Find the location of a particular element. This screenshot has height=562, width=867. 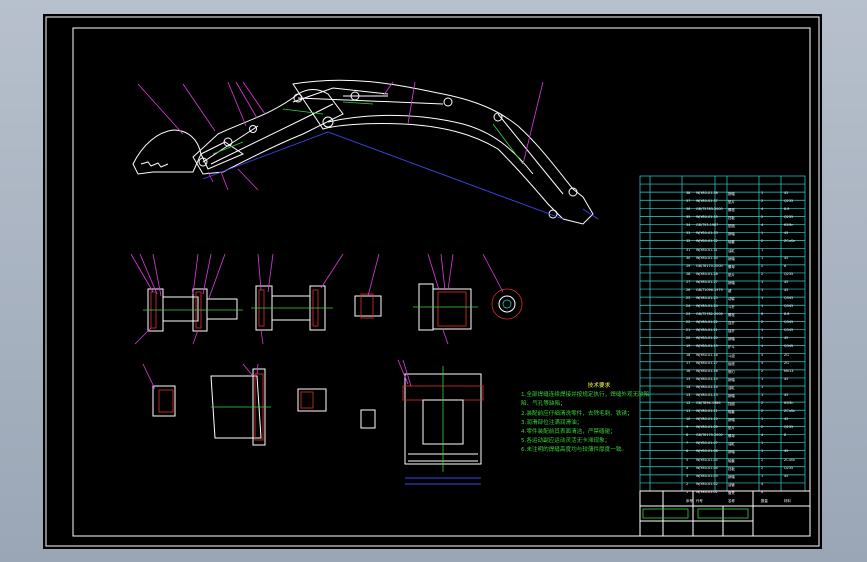

bom-cell-no: 23 is located at coordinates (688, 314).